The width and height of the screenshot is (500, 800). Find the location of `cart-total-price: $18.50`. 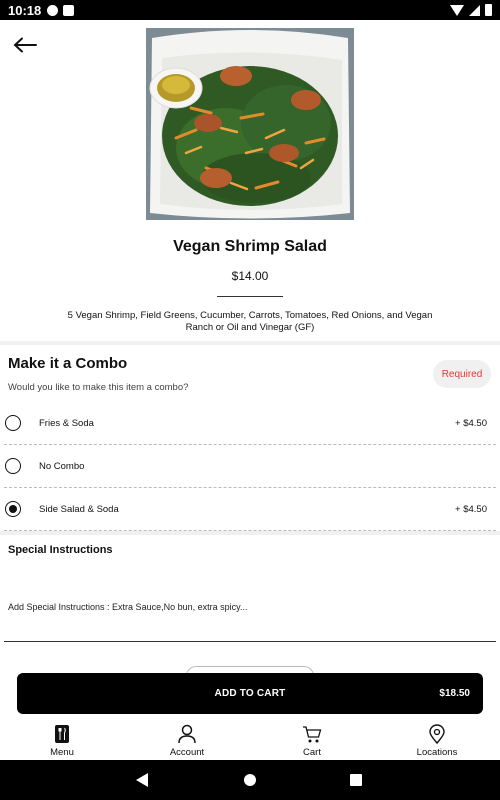

cart-total-price: $18.50 is located at coordinates (454, 693).